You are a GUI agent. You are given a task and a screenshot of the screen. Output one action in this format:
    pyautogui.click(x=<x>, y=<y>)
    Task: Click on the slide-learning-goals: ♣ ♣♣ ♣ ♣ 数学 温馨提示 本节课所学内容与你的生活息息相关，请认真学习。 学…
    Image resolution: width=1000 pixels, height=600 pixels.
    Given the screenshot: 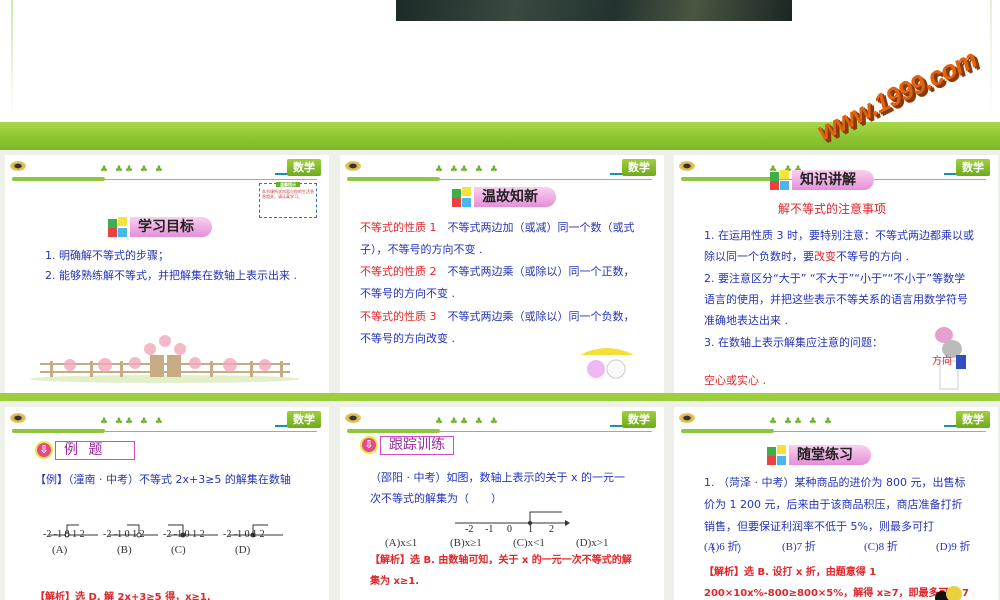 What is the action you would take?
    pyautogui.click(x=167, y=274)
    